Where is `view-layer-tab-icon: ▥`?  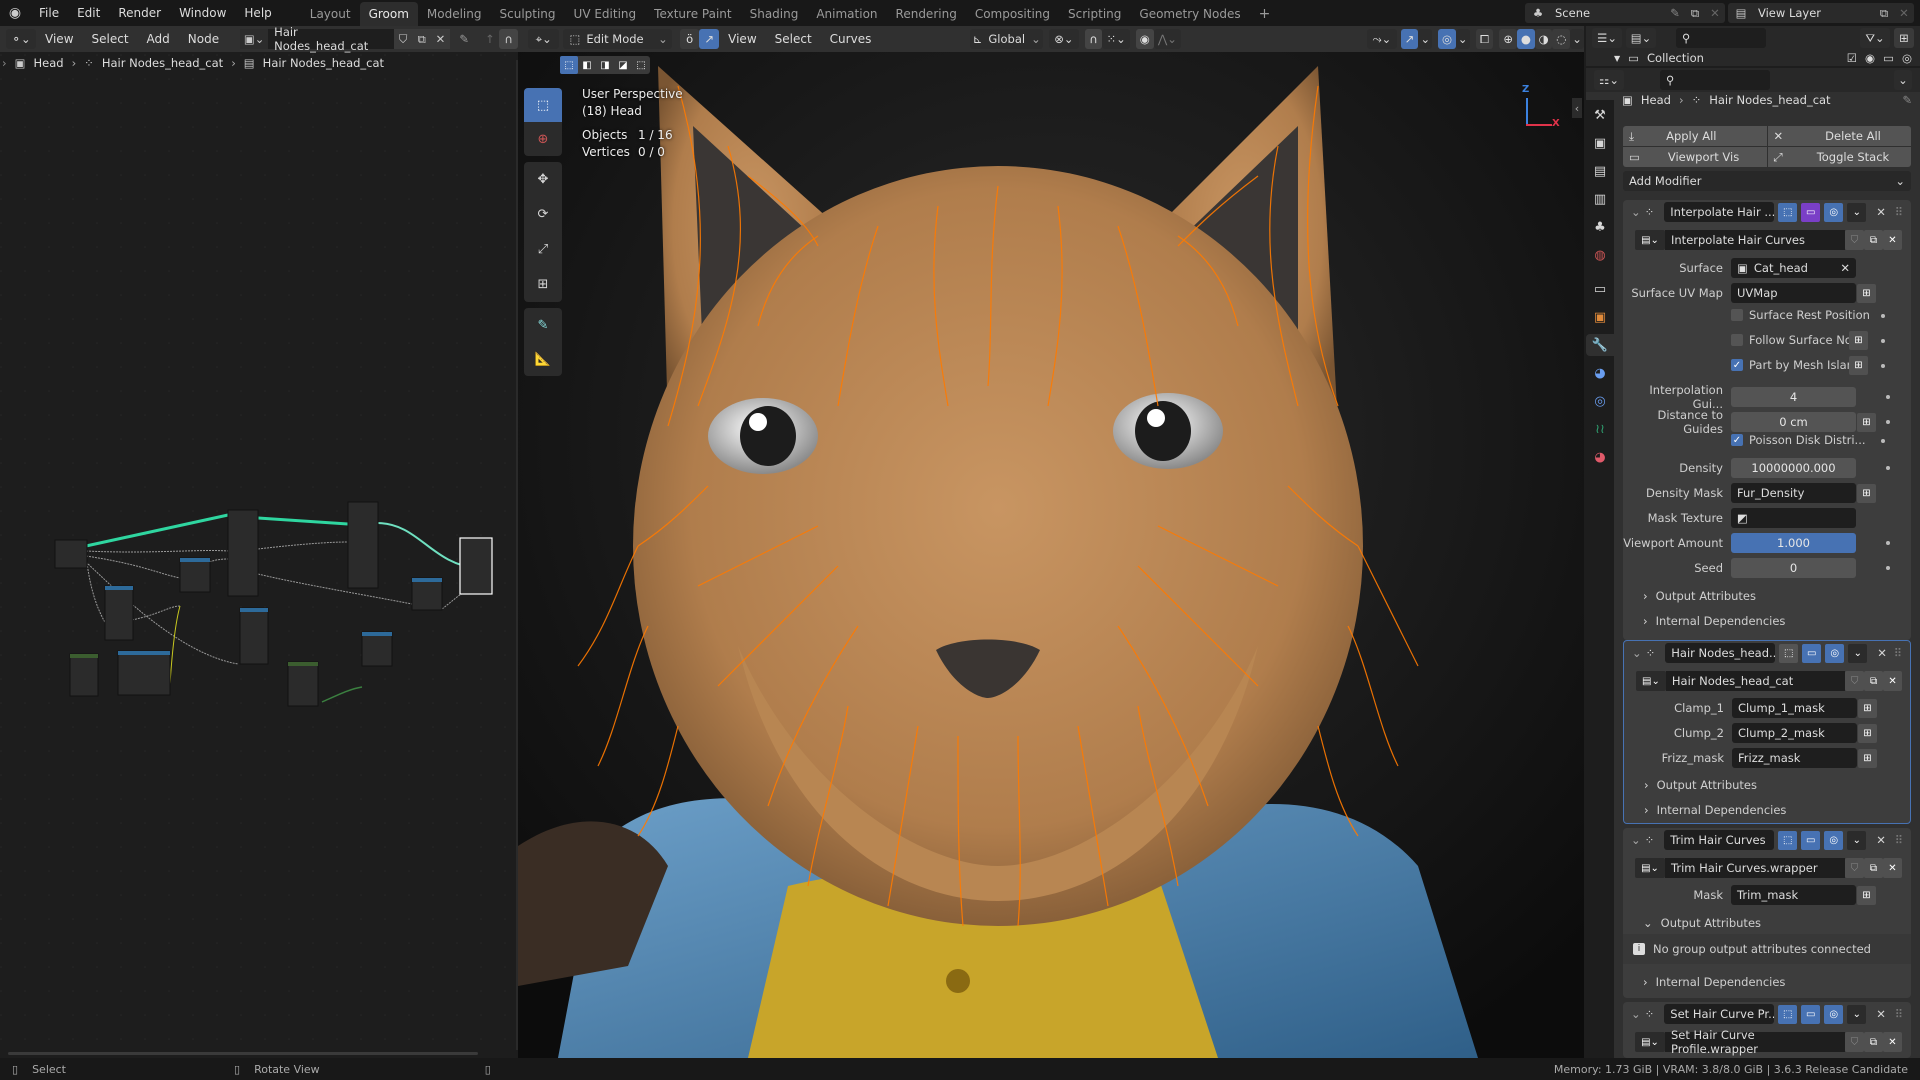
view-layer-tab-icon: ▥ is located at coordinates (1600, 199).